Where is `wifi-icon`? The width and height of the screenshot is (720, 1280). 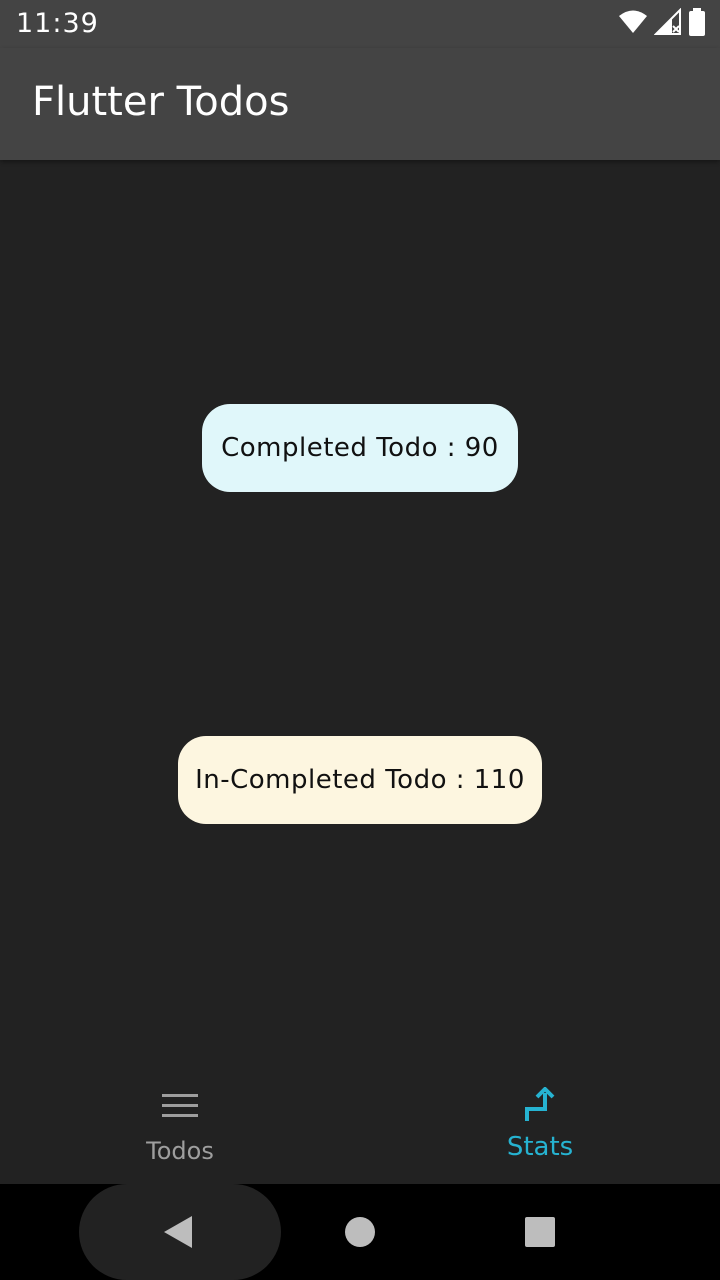 wifi-icon is located at coordinates (633, 24).